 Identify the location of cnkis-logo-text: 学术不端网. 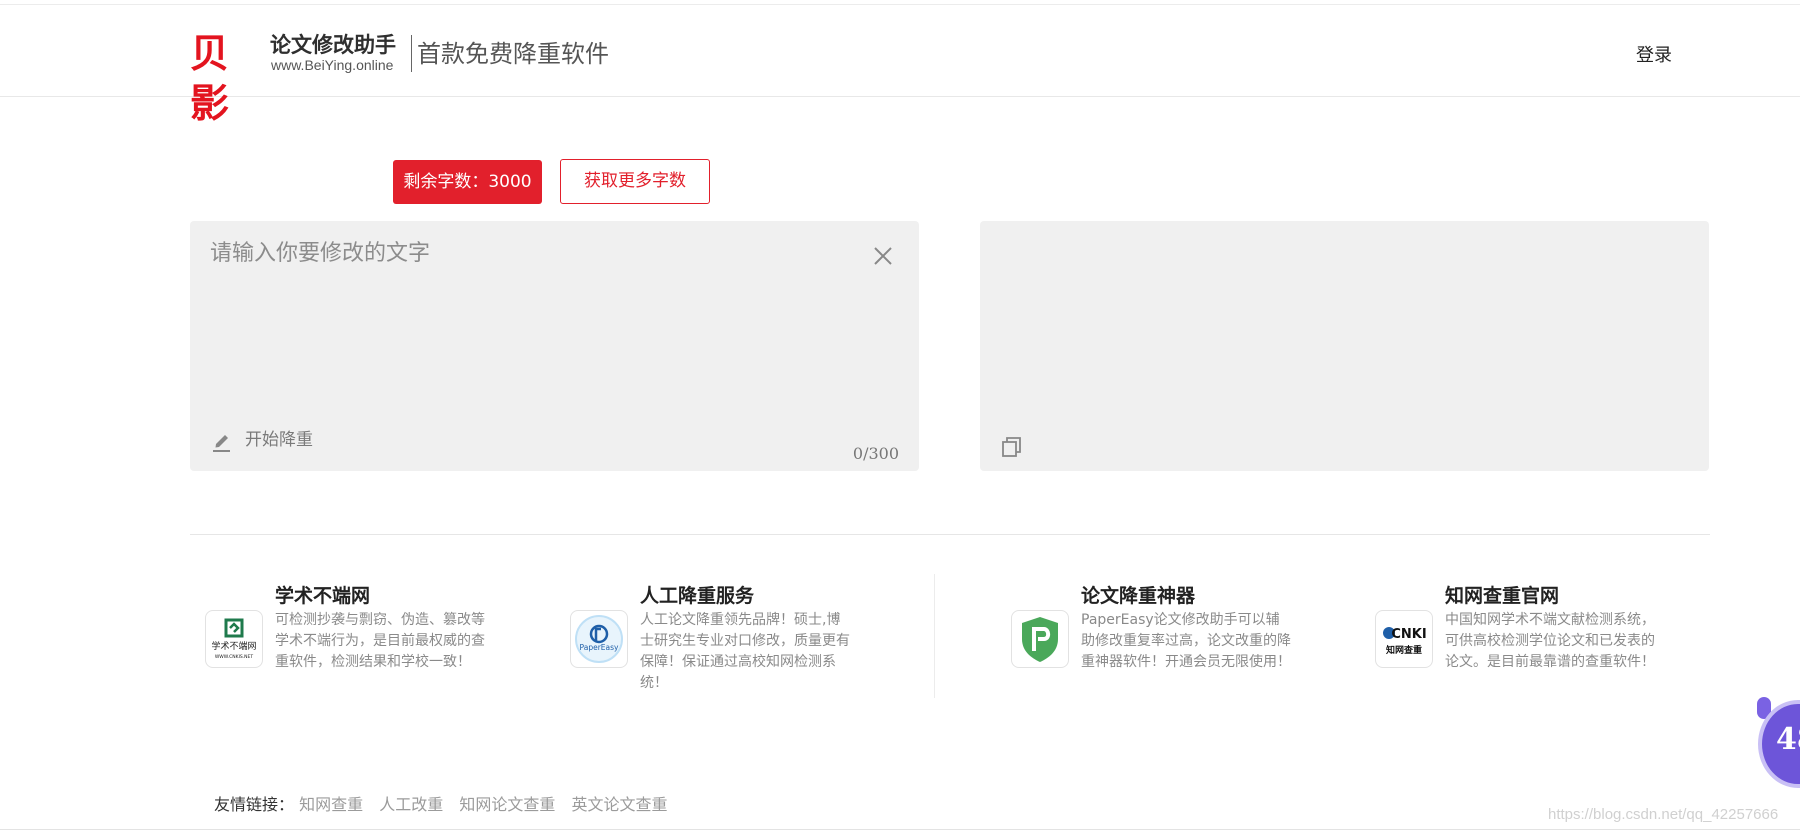
(233, 646).